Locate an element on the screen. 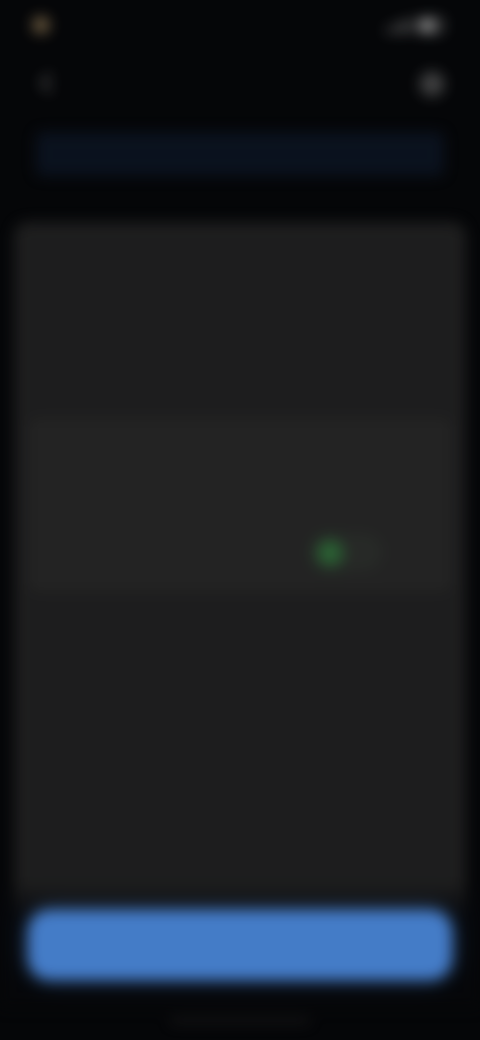 The width and height of the screenshot is (480, 1040). toggle-knob is located at coordinates (330, 553).